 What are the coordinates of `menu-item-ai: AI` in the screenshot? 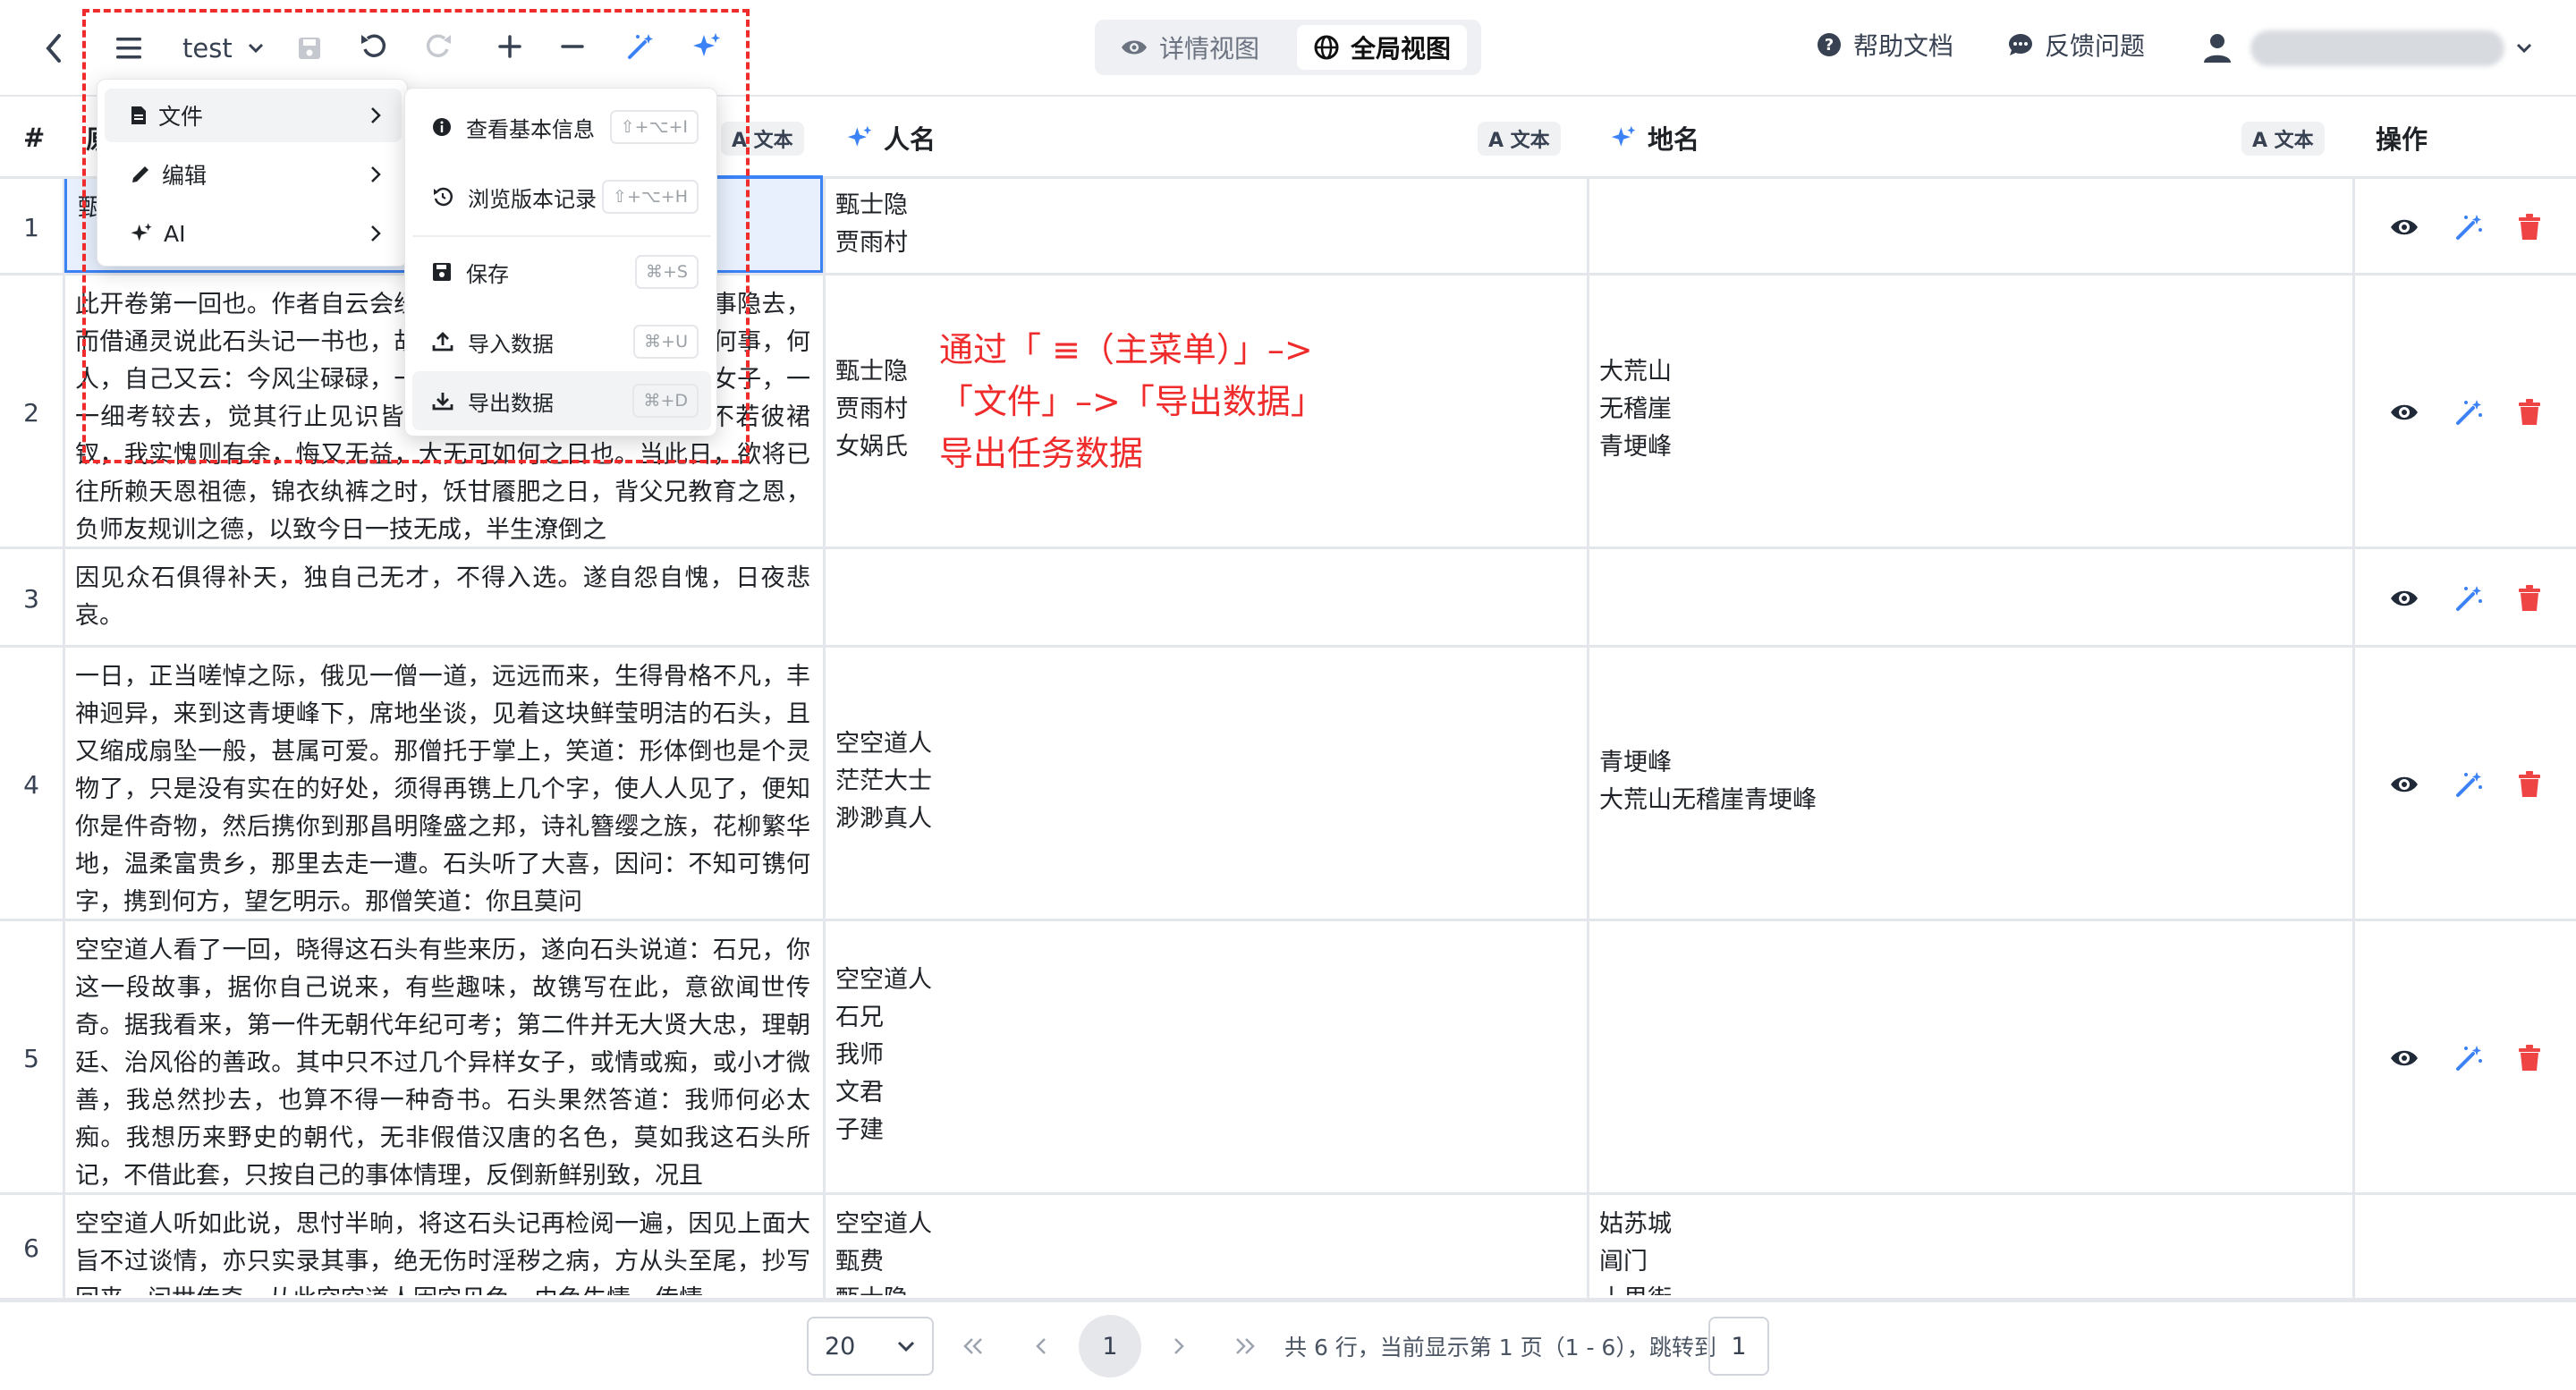 It's located at (253, 233).